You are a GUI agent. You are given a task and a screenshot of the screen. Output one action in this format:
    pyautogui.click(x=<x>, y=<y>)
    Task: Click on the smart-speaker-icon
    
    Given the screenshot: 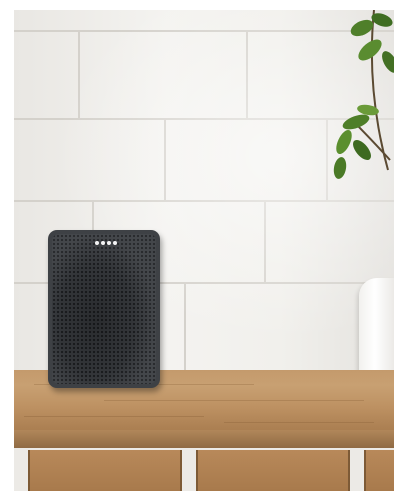 What is the action you would take?
    pyautogui.click(x=104, y=309)
    